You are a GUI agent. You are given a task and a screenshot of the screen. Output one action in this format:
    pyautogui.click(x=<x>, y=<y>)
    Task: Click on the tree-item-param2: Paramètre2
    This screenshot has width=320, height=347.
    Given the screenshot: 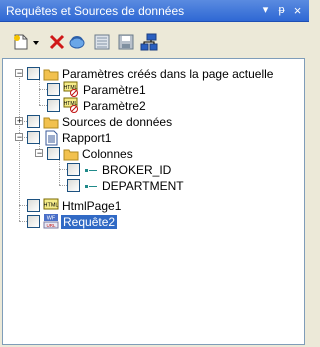 What is the action you would take?
    pyautogui.click(x=114, y=106)
    